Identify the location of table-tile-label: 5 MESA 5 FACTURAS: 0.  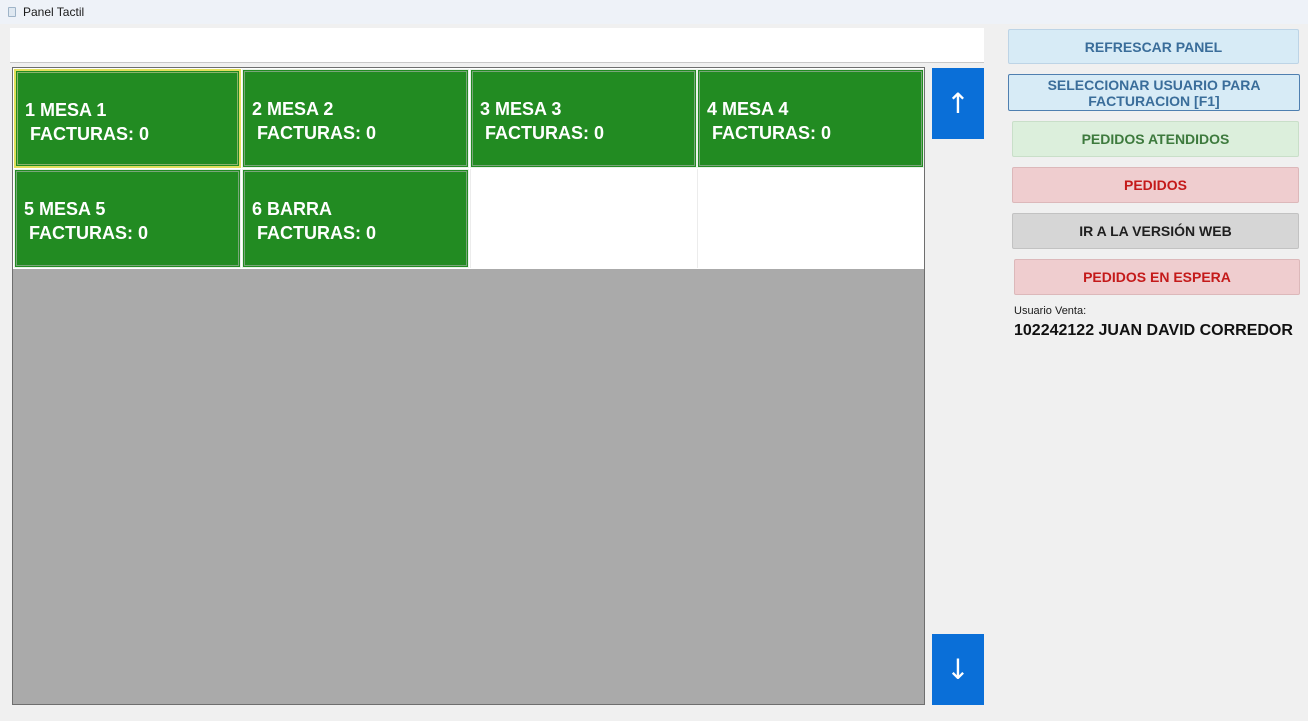
(86, 221).